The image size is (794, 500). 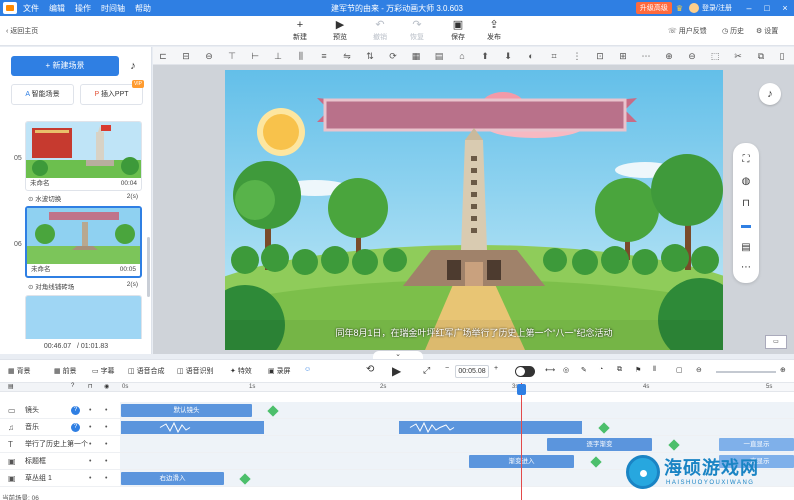 What do you see at coordinates (746, 372) in the screenshot?
I see `zoom-slider` at bounding box center [746, 372].